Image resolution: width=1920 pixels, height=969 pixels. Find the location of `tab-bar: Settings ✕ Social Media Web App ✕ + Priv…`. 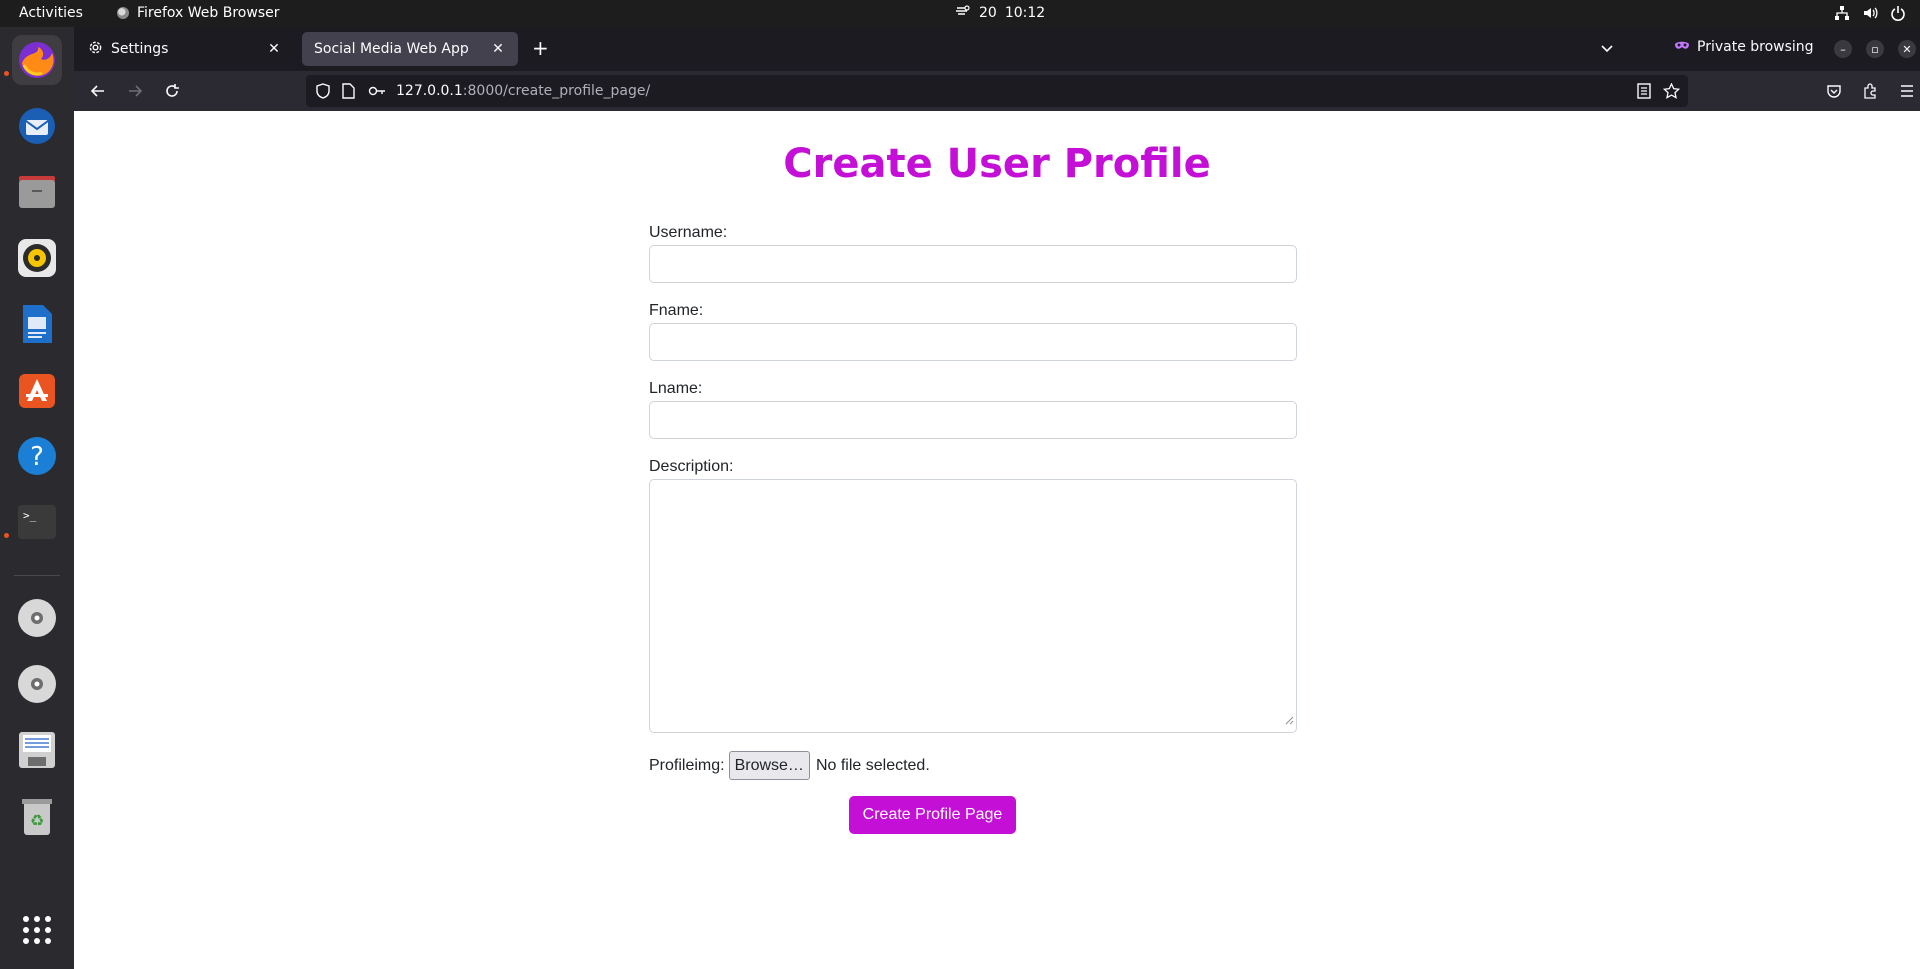

tab-bar: Settings ✕ Social Media Web App ✕ + Priv… is located at coordinates (997, 49).